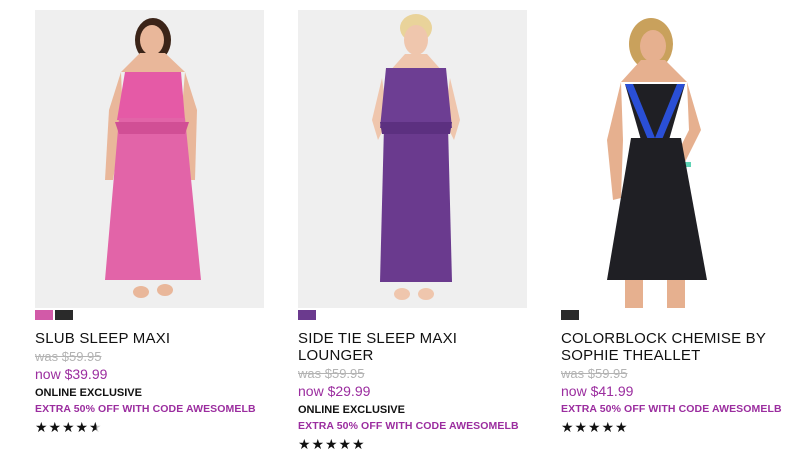 Image resolution: width=810 pixels, height=452 pixels. Describe the element at coordinates (676, 347) in the screenshot. I see `product-name: COLORBLOCK CHEMISE BY SOPHIE THEALLET` at that location.